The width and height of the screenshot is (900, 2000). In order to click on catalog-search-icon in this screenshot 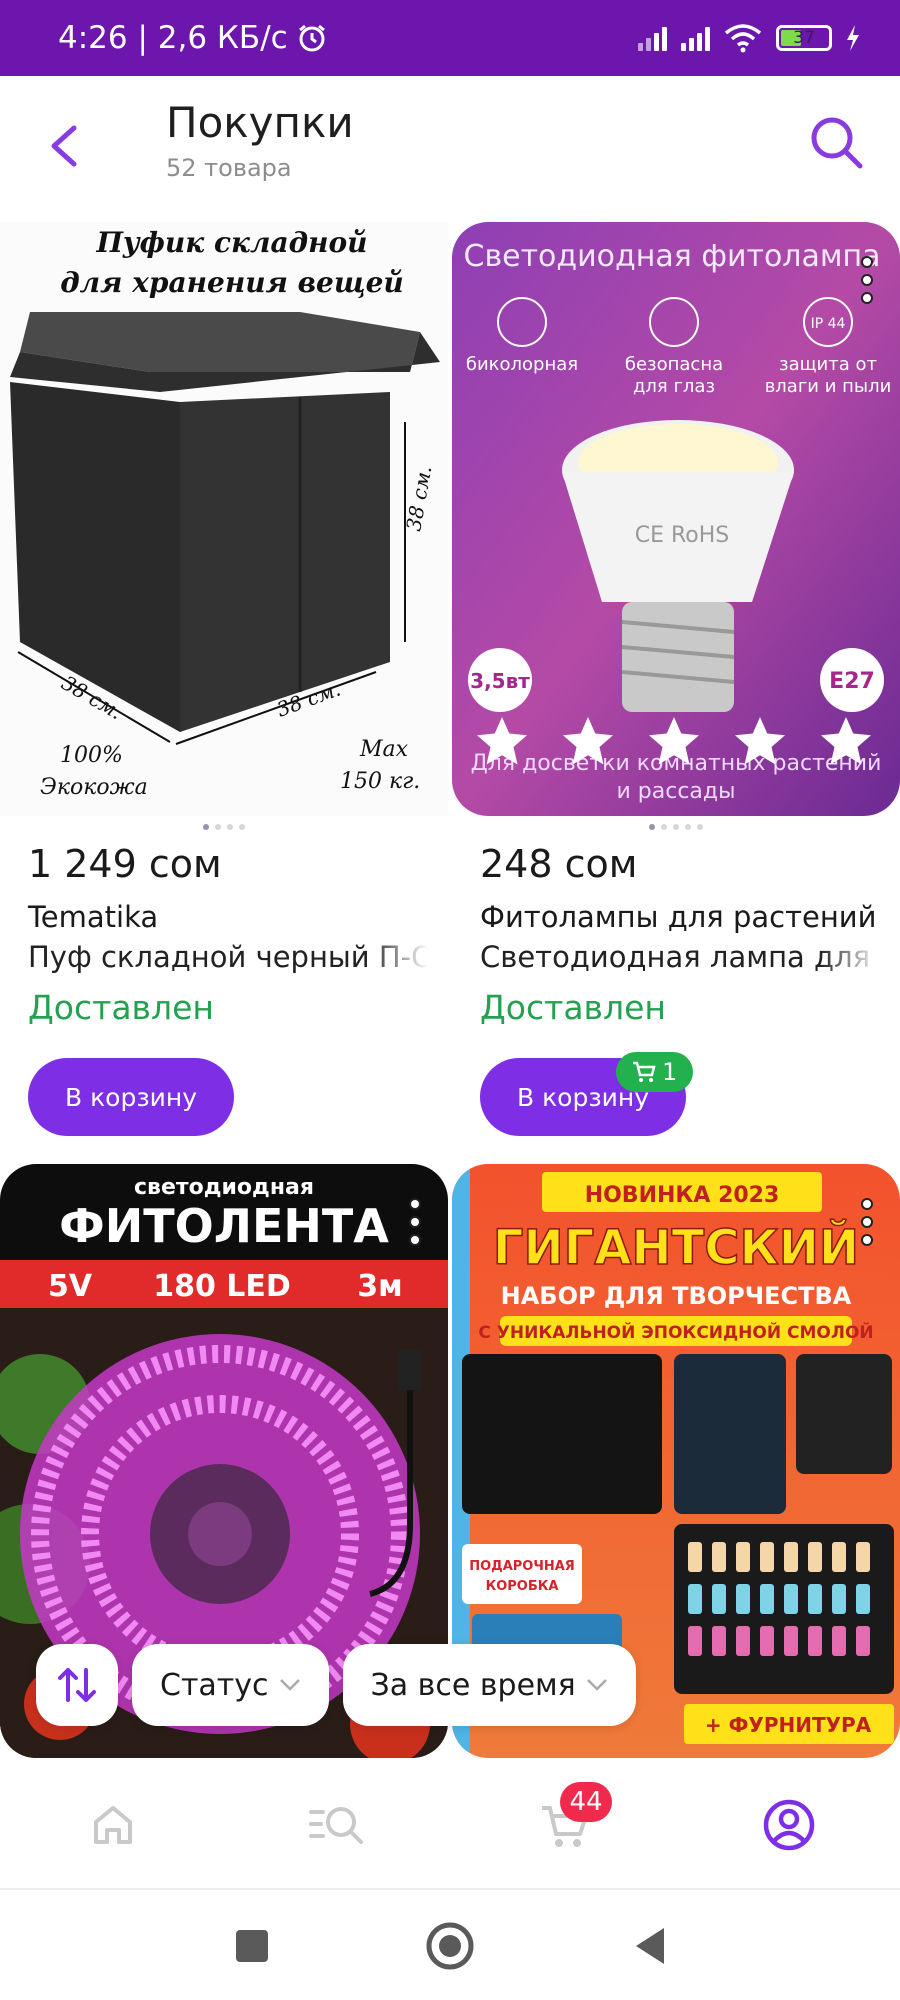, I will do `click(336, 1825)`.